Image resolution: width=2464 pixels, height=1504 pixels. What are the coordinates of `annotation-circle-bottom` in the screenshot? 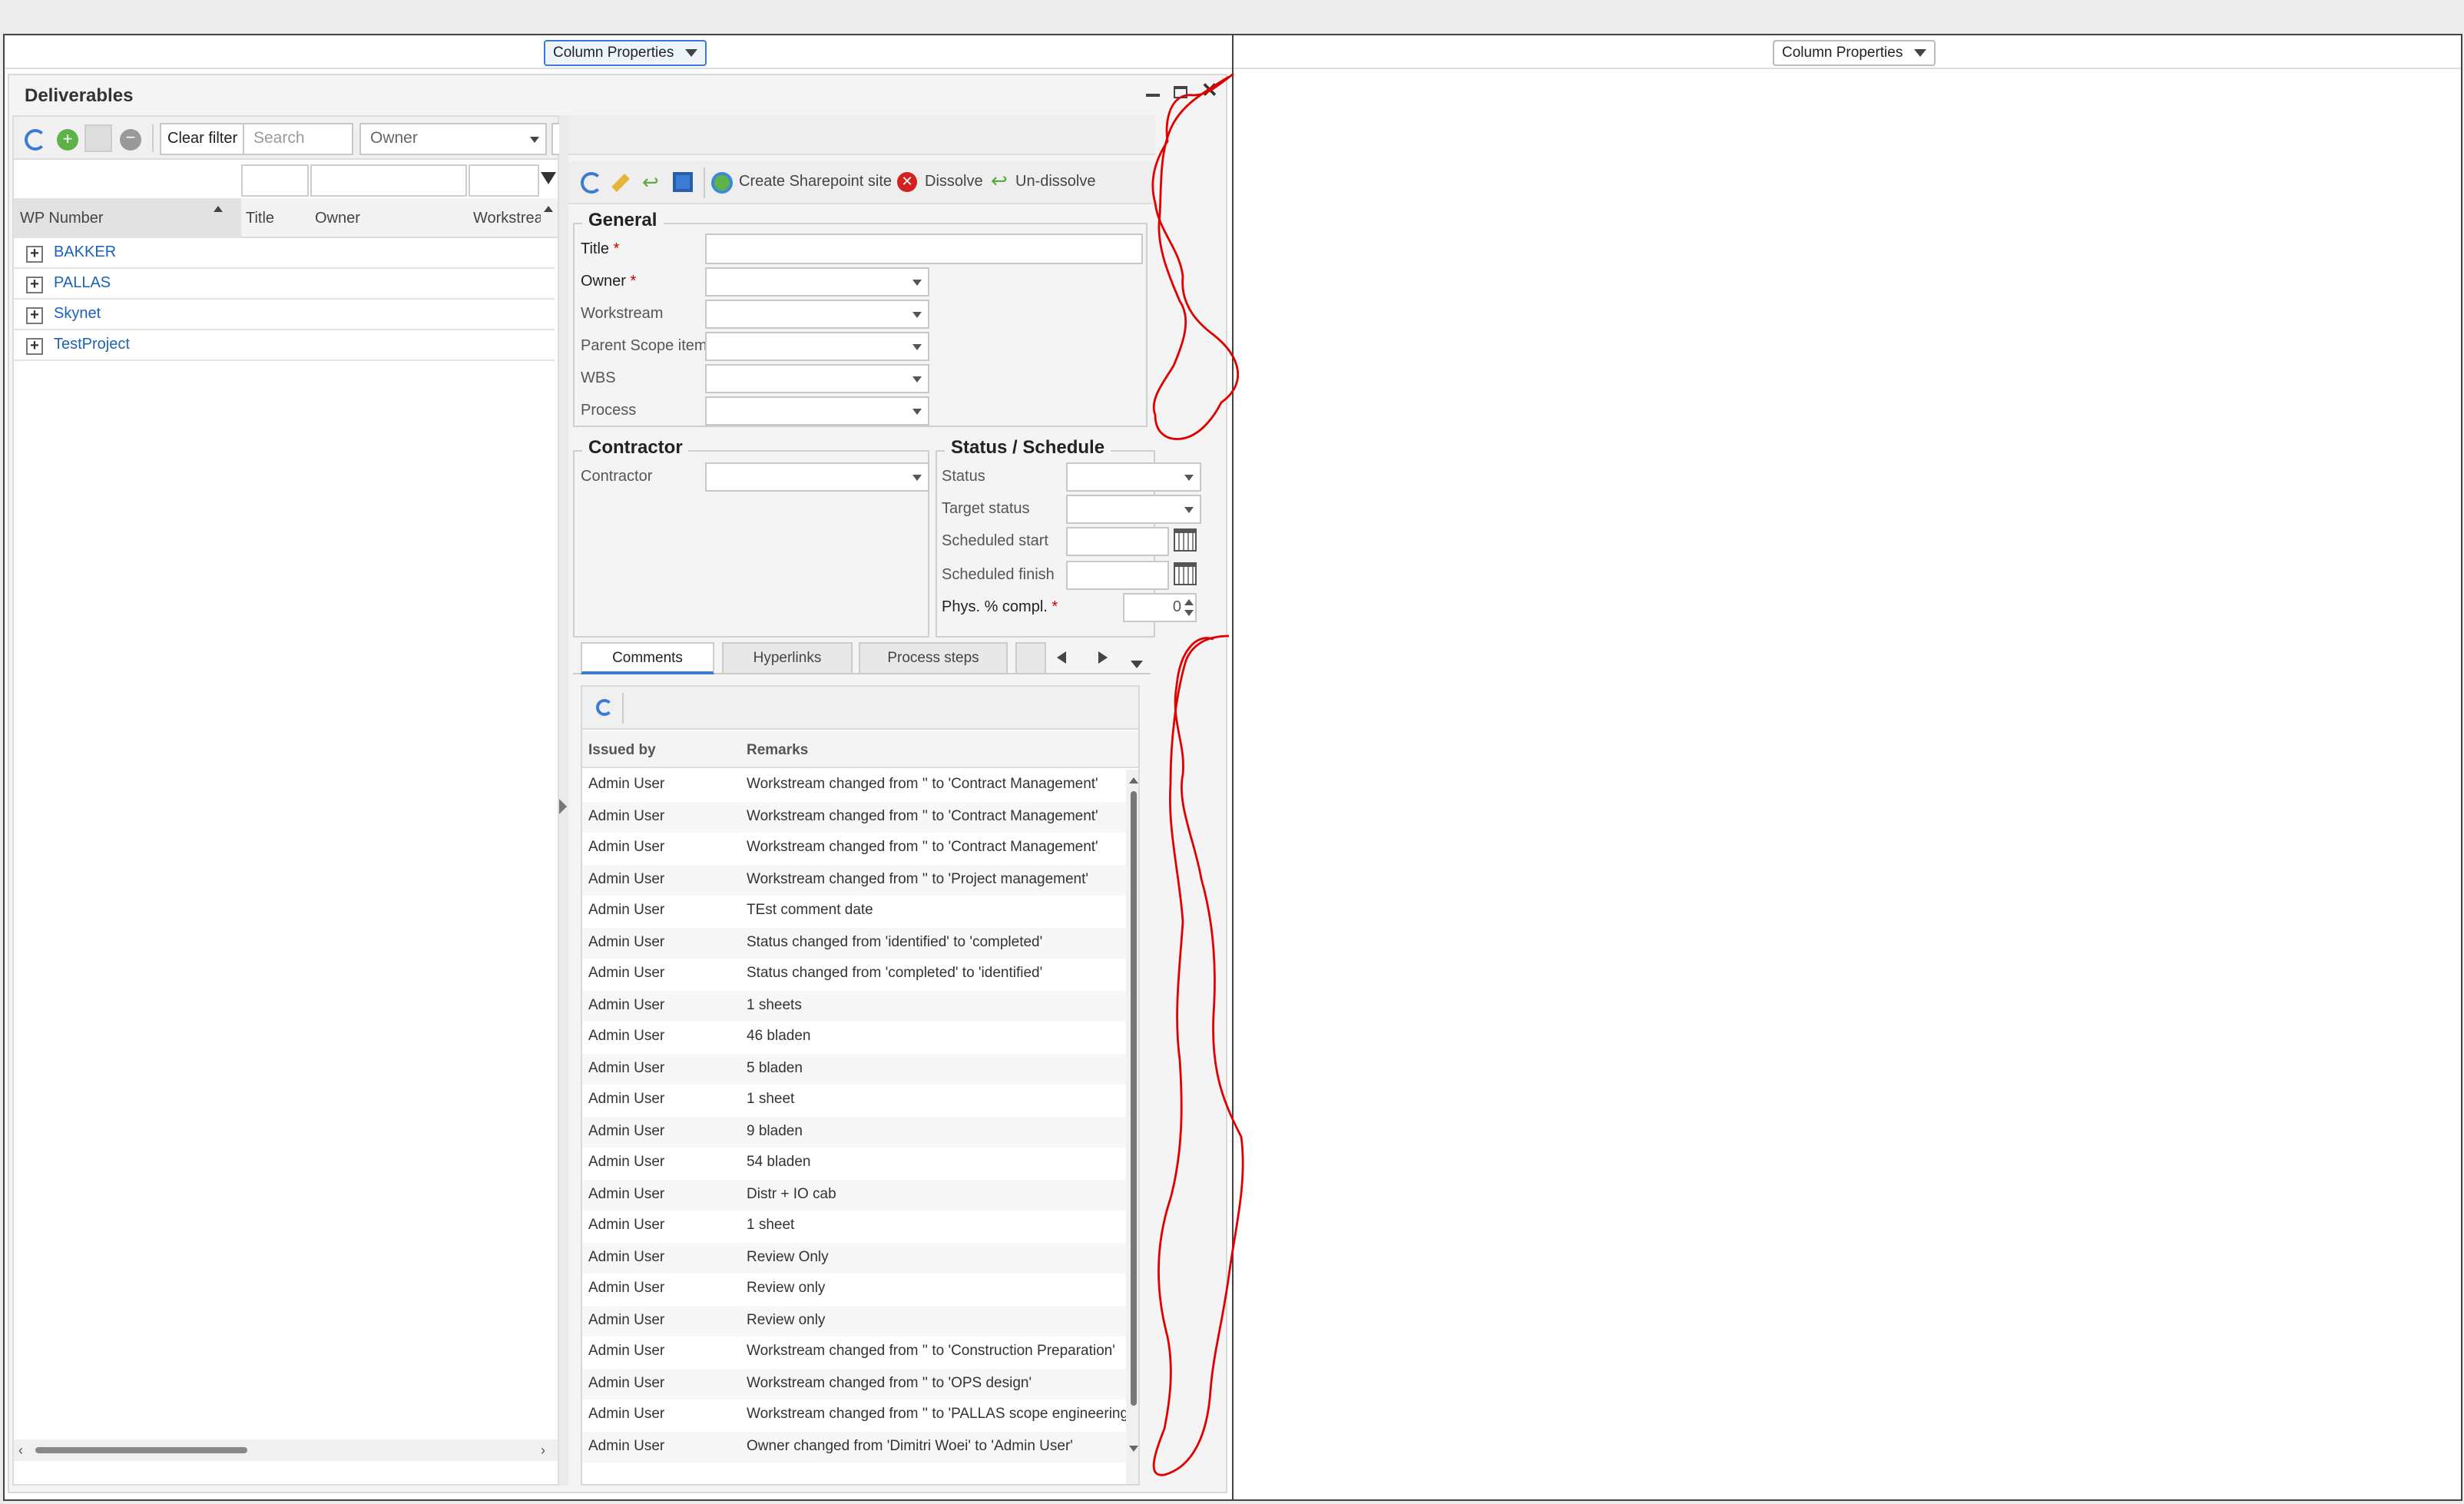 It's located at (1198, 1055).